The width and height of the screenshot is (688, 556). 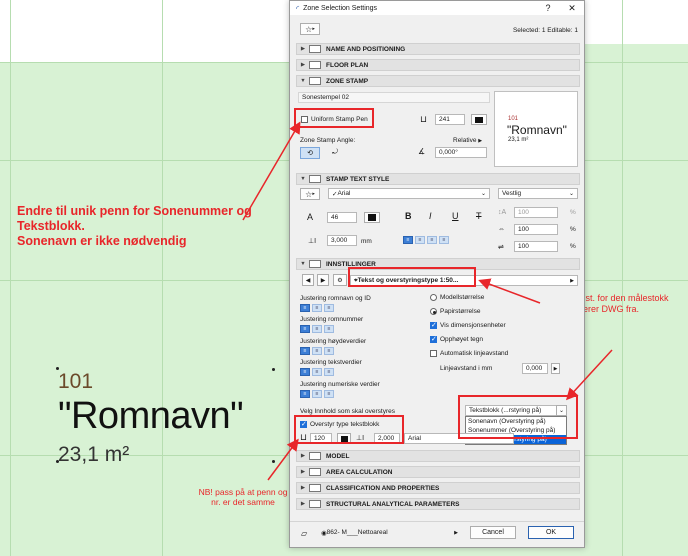 What do you see at coordinates (303, 456) in the screenshot?
I see `expand-icon: ▶` at bounding box center [303, 456].